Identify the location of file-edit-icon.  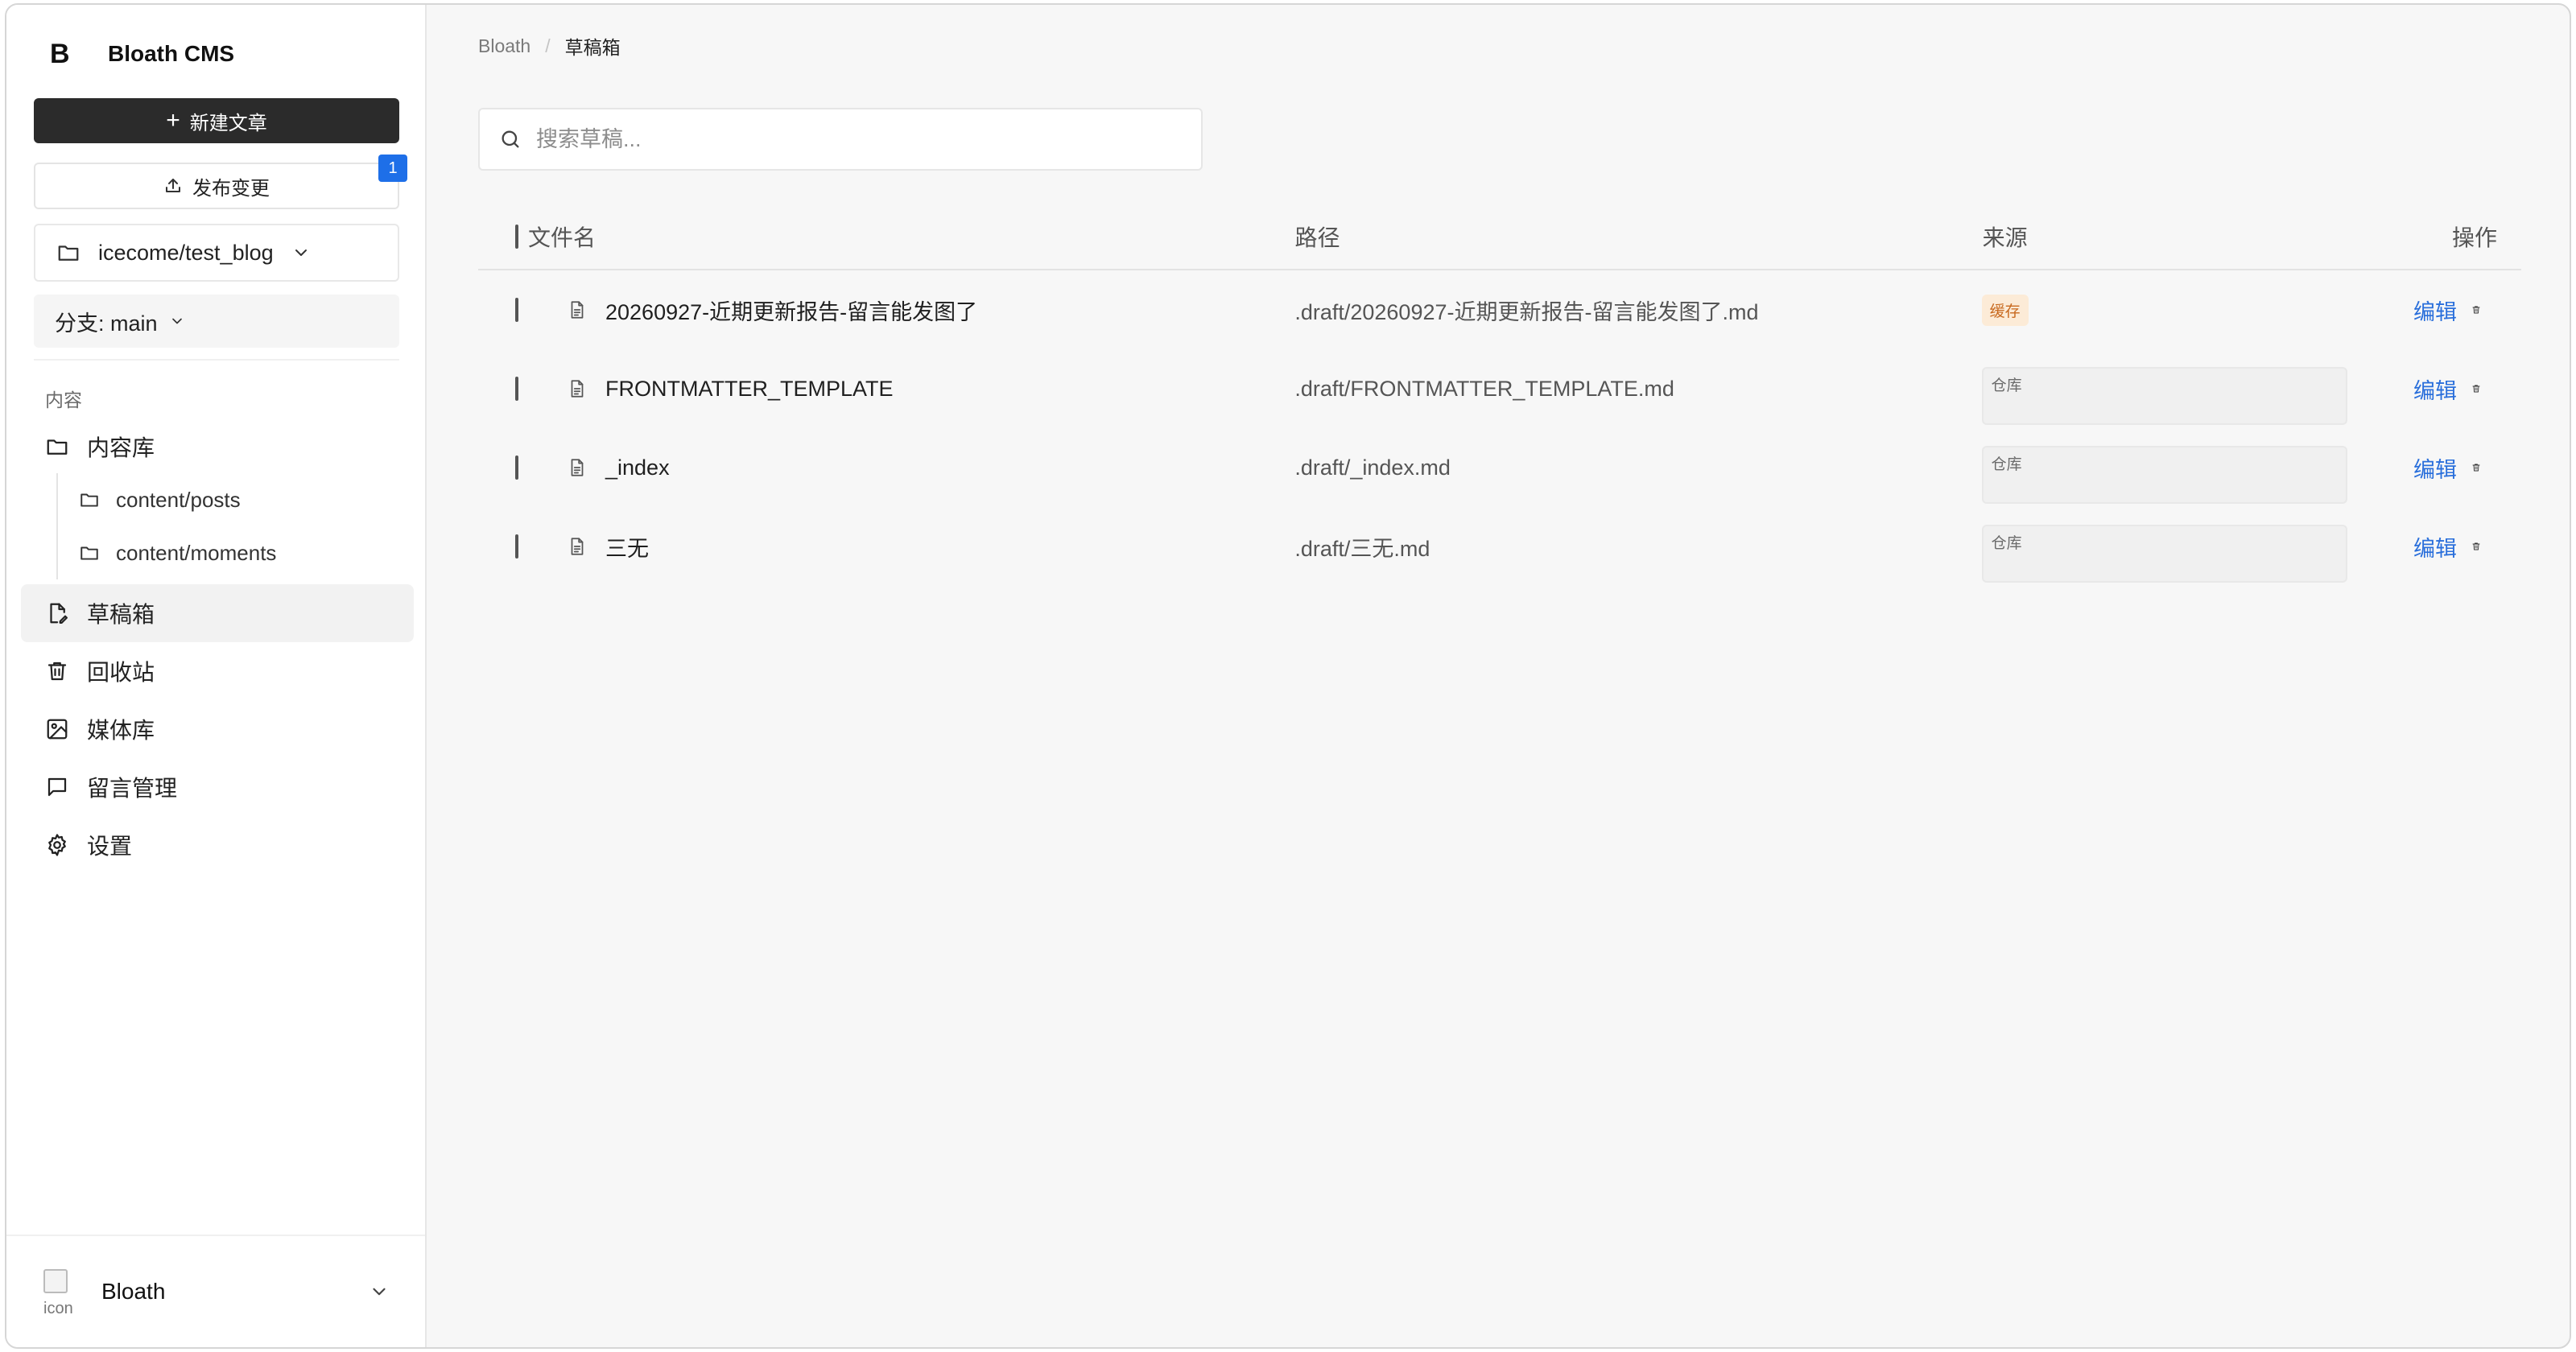
(59, 613).